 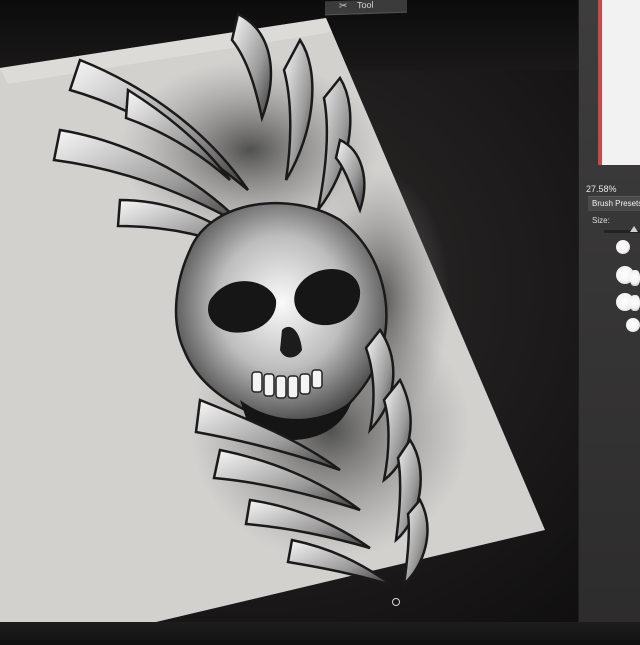 I want to click on size-label: Size:, so click(x=601, y=220).